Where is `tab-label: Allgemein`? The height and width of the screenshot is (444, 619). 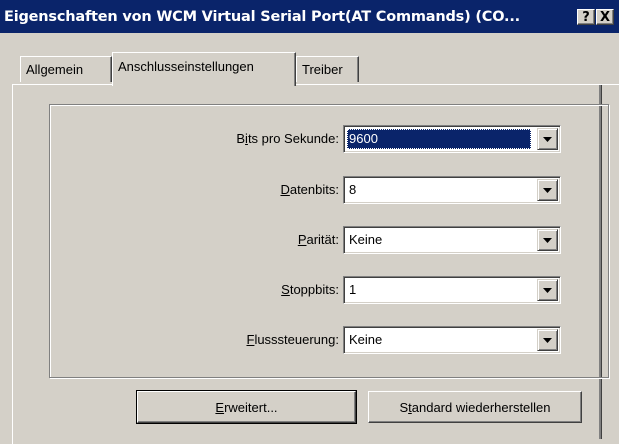 tab-label: Allgemein is located at coordinates (55, 69).